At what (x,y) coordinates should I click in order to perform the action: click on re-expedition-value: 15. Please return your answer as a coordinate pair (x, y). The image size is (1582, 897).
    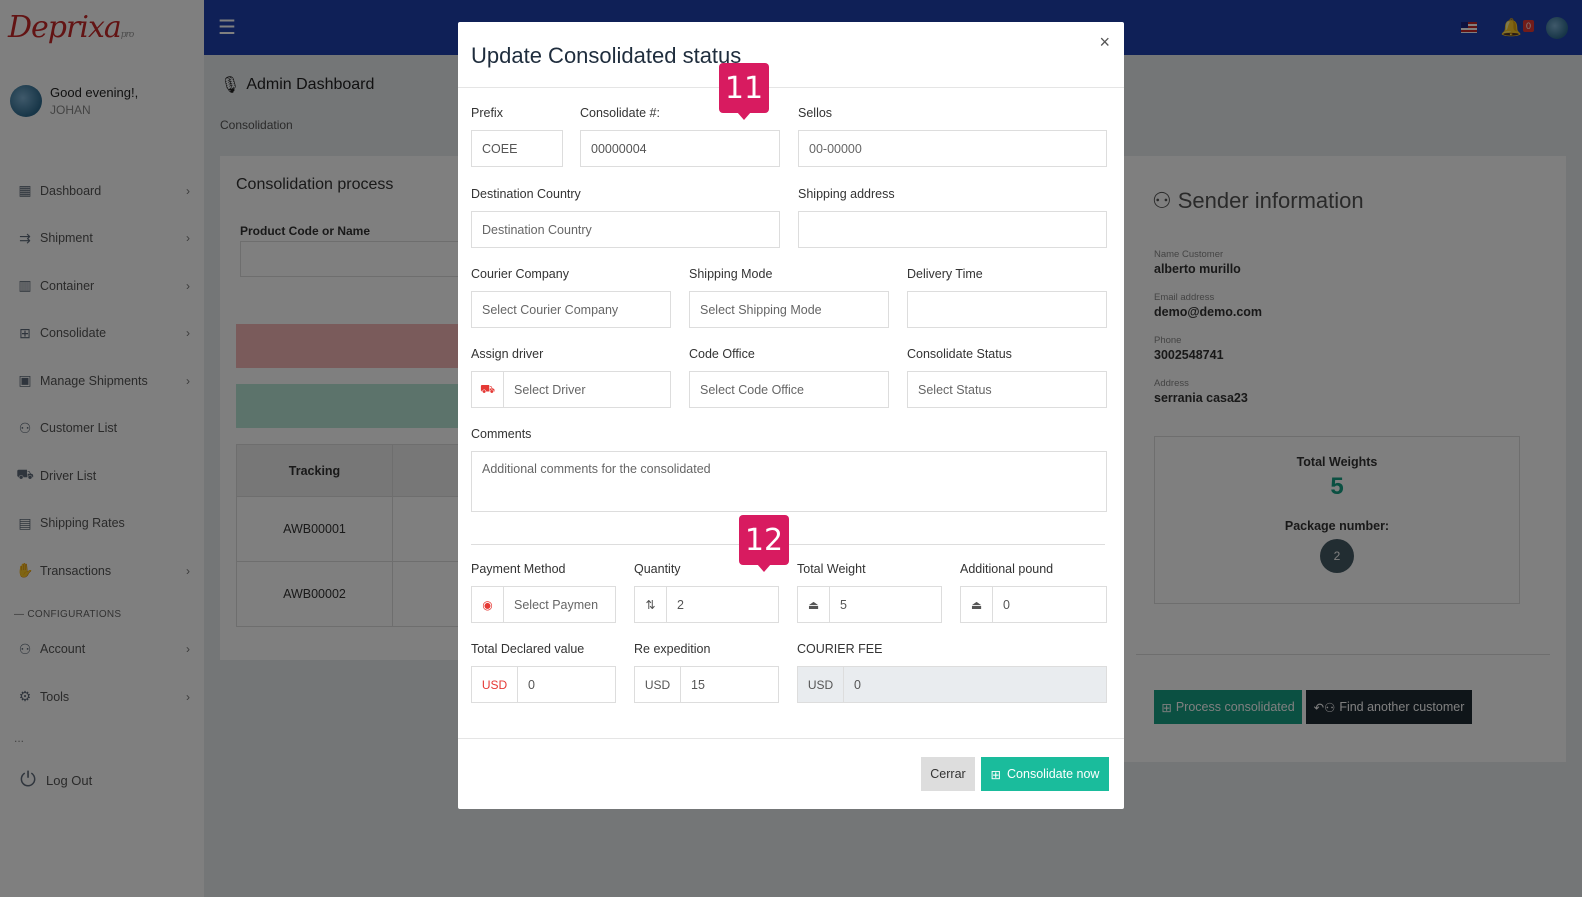
    Looking at the image, I should click on (698, 684).